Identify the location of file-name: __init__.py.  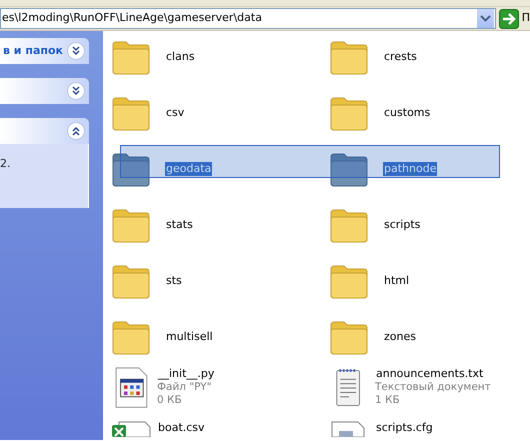
(186, 374).